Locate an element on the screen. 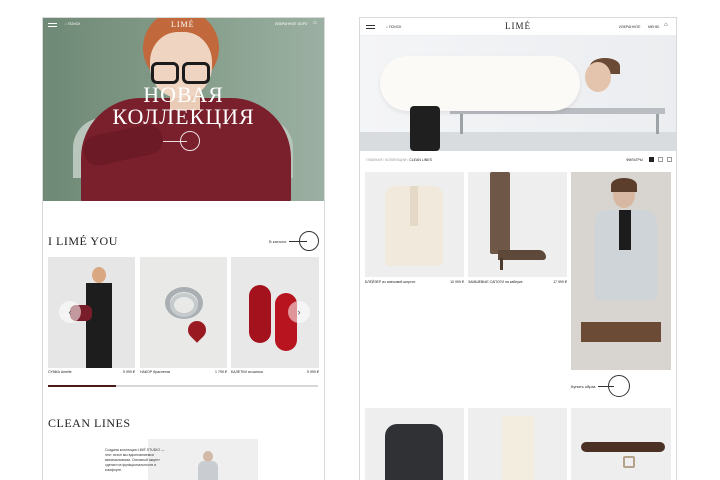  product-price: 1 799 ₽ is located at coordinates (221, 372).